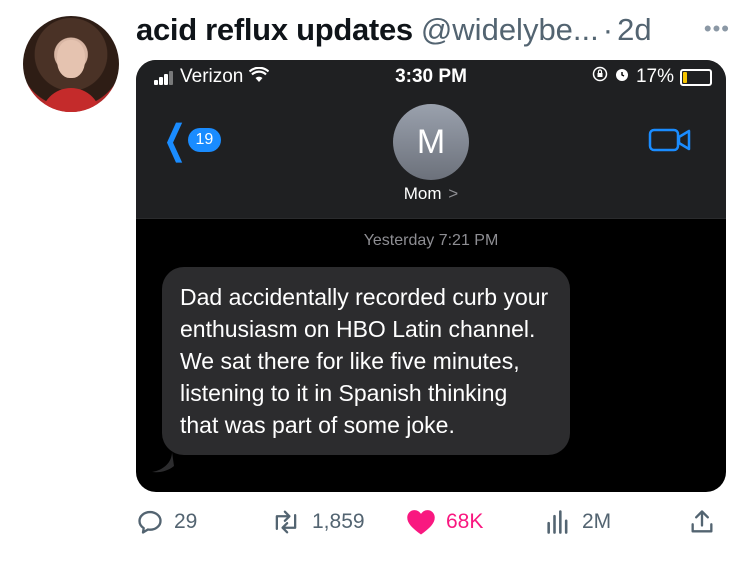  What do you see at coordinates (71, 59) in the screenshot?
I see `avatar-face` at bounding box center [71, 59].